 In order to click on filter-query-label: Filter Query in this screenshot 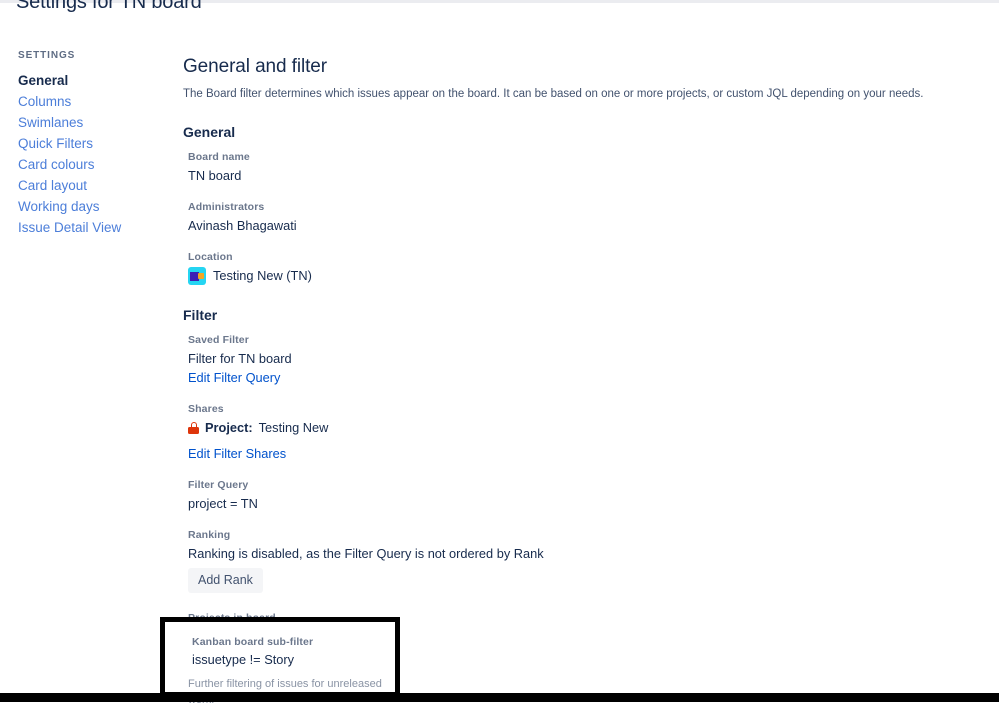, I will do `click(218, 485)`.